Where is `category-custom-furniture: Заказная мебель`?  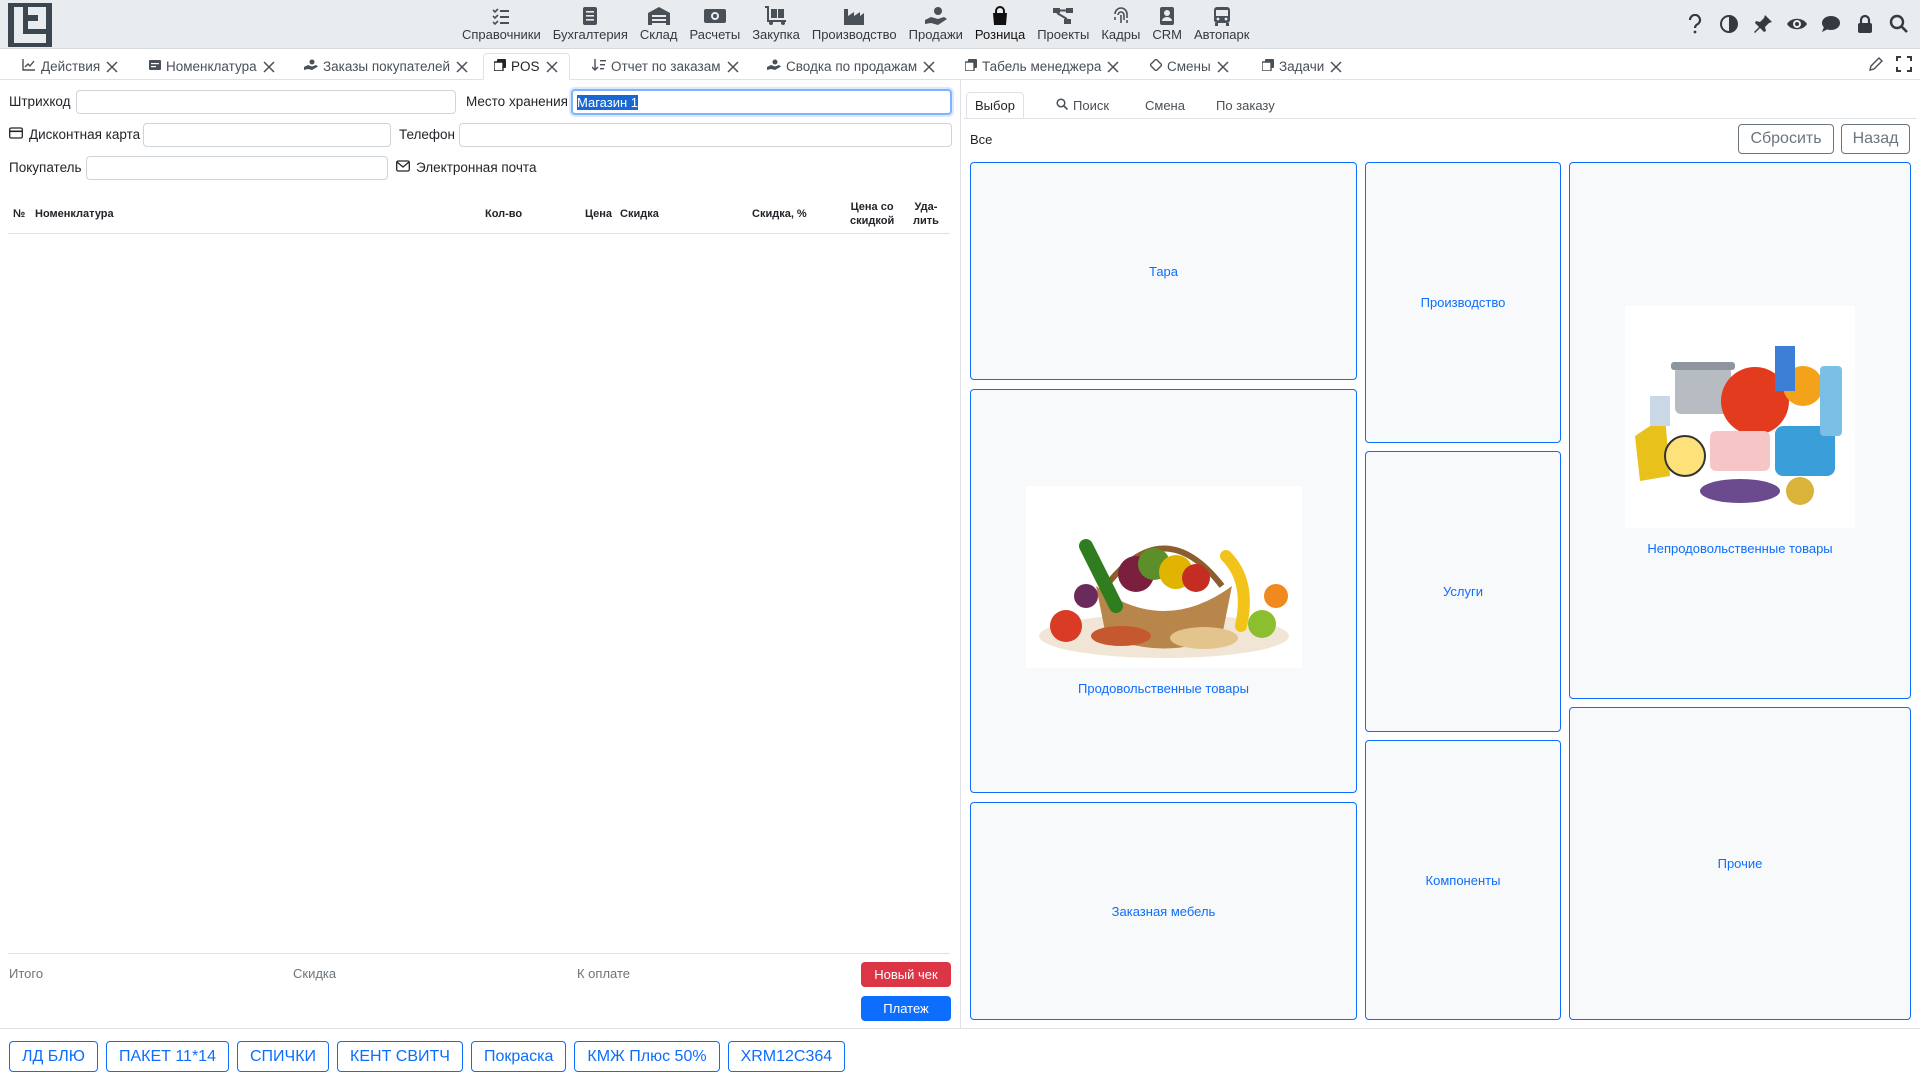 category-custom-furniture: Заказная мебель is located at coordinates (1163, 911).